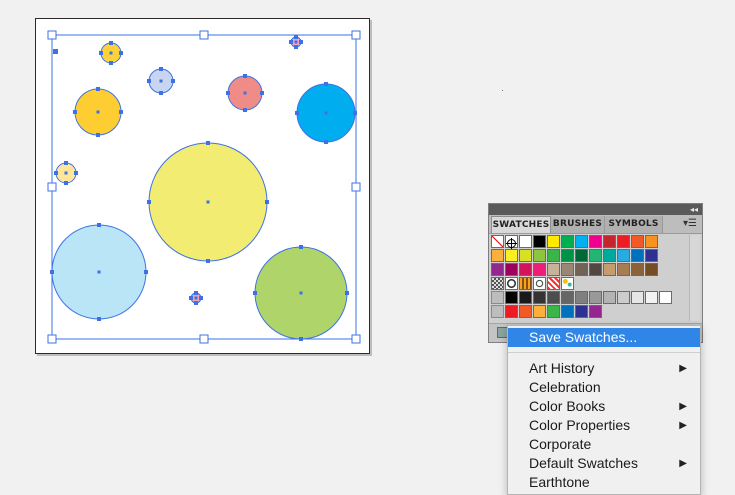  I want to click on swatches-panel: ◂◂ SWATCHES BRUSHES SYMBOLS ▾☰, so click(595, 273).